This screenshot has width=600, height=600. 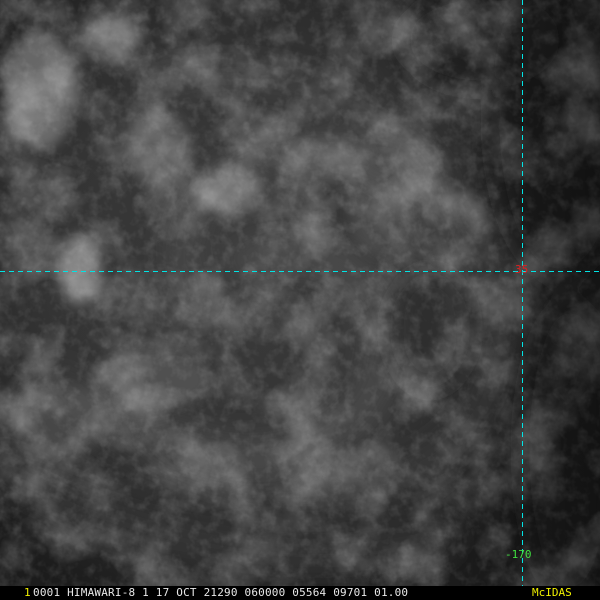 I want to click on frame-number: 1, so click(x=27, y=592).